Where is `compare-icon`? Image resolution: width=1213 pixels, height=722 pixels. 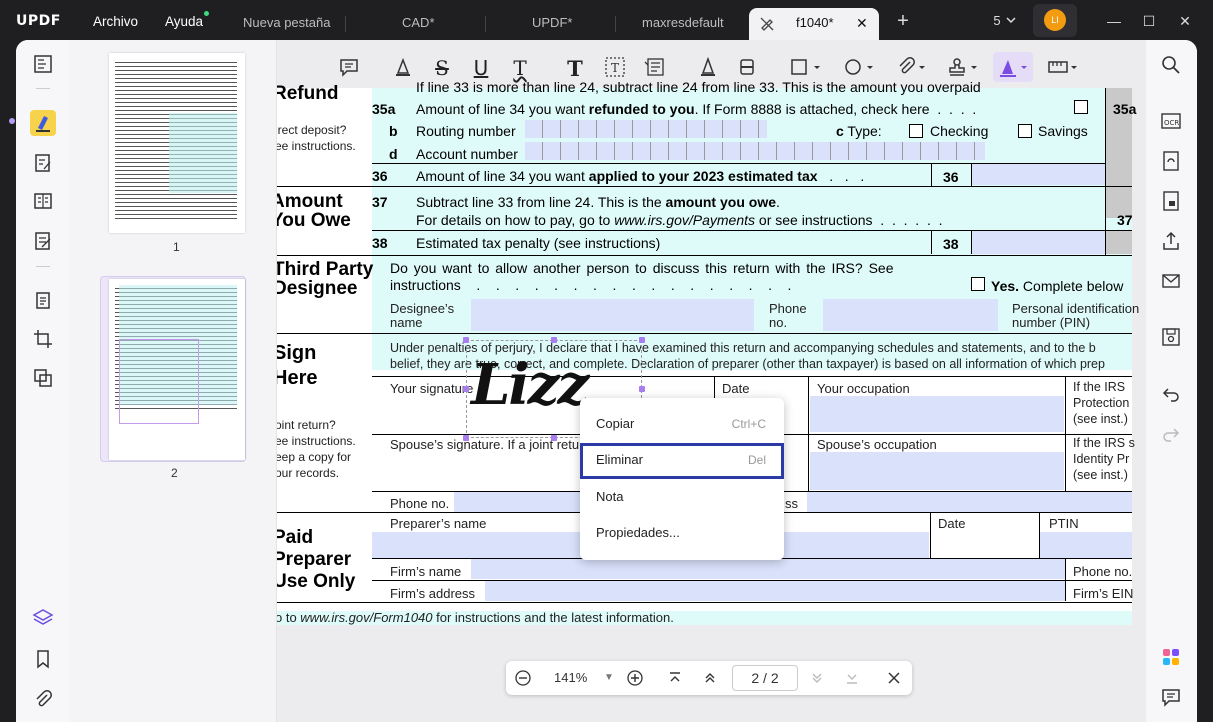 compare-icon is located at coordinates (43, 378).